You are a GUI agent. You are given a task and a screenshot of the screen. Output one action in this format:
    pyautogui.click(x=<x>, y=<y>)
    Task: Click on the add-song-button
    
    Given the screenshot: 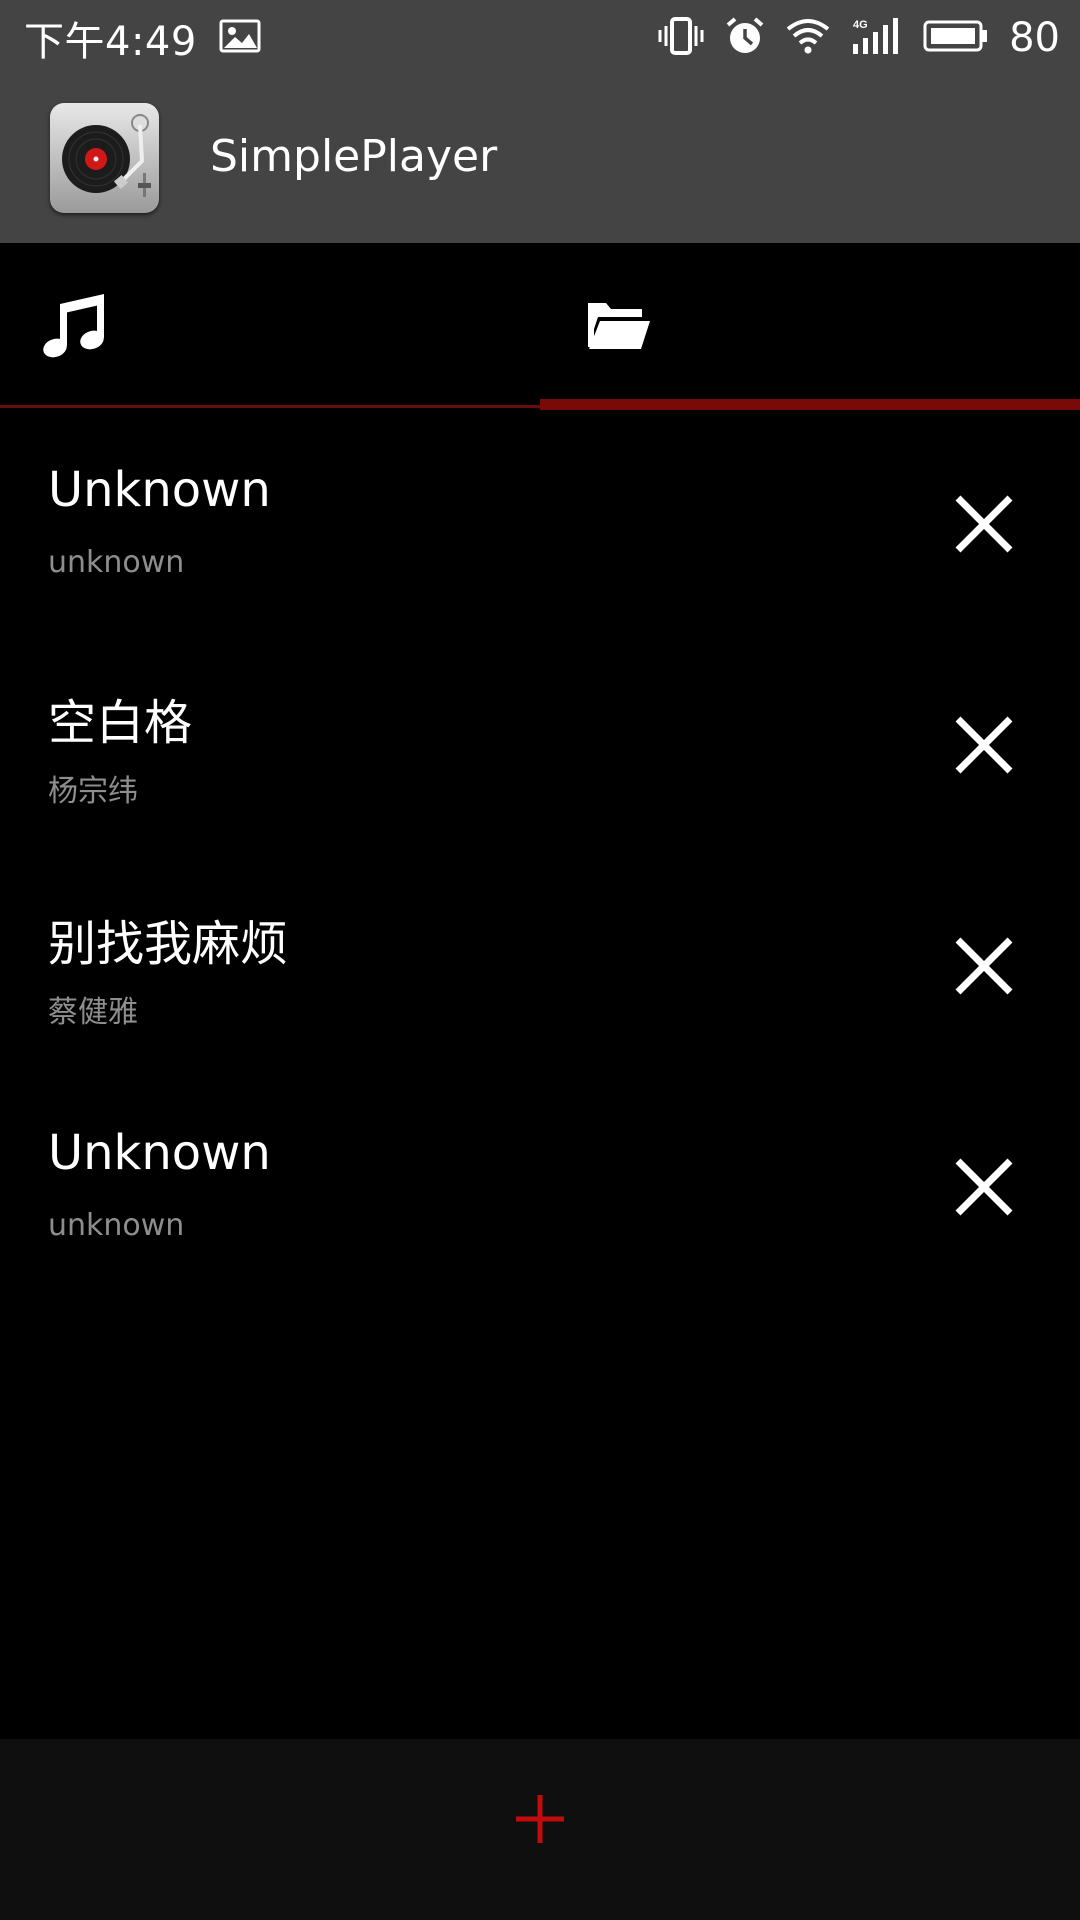 What is the action you would take?
    pyautogui.click(x=540, y=1819)
    